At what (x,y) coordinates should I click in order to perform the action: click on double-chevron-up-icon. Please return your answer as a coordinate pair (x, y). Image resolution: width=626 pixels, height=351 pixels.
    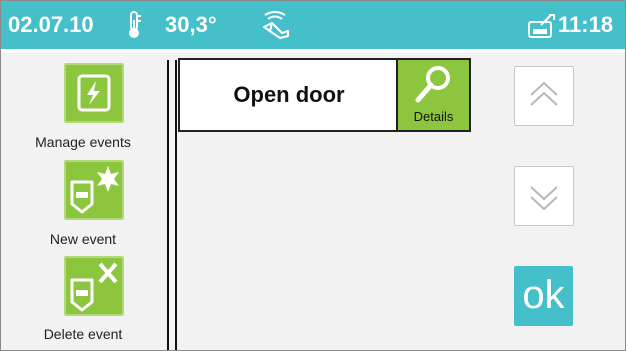
    Looking at the image, I should click on (544, 93).